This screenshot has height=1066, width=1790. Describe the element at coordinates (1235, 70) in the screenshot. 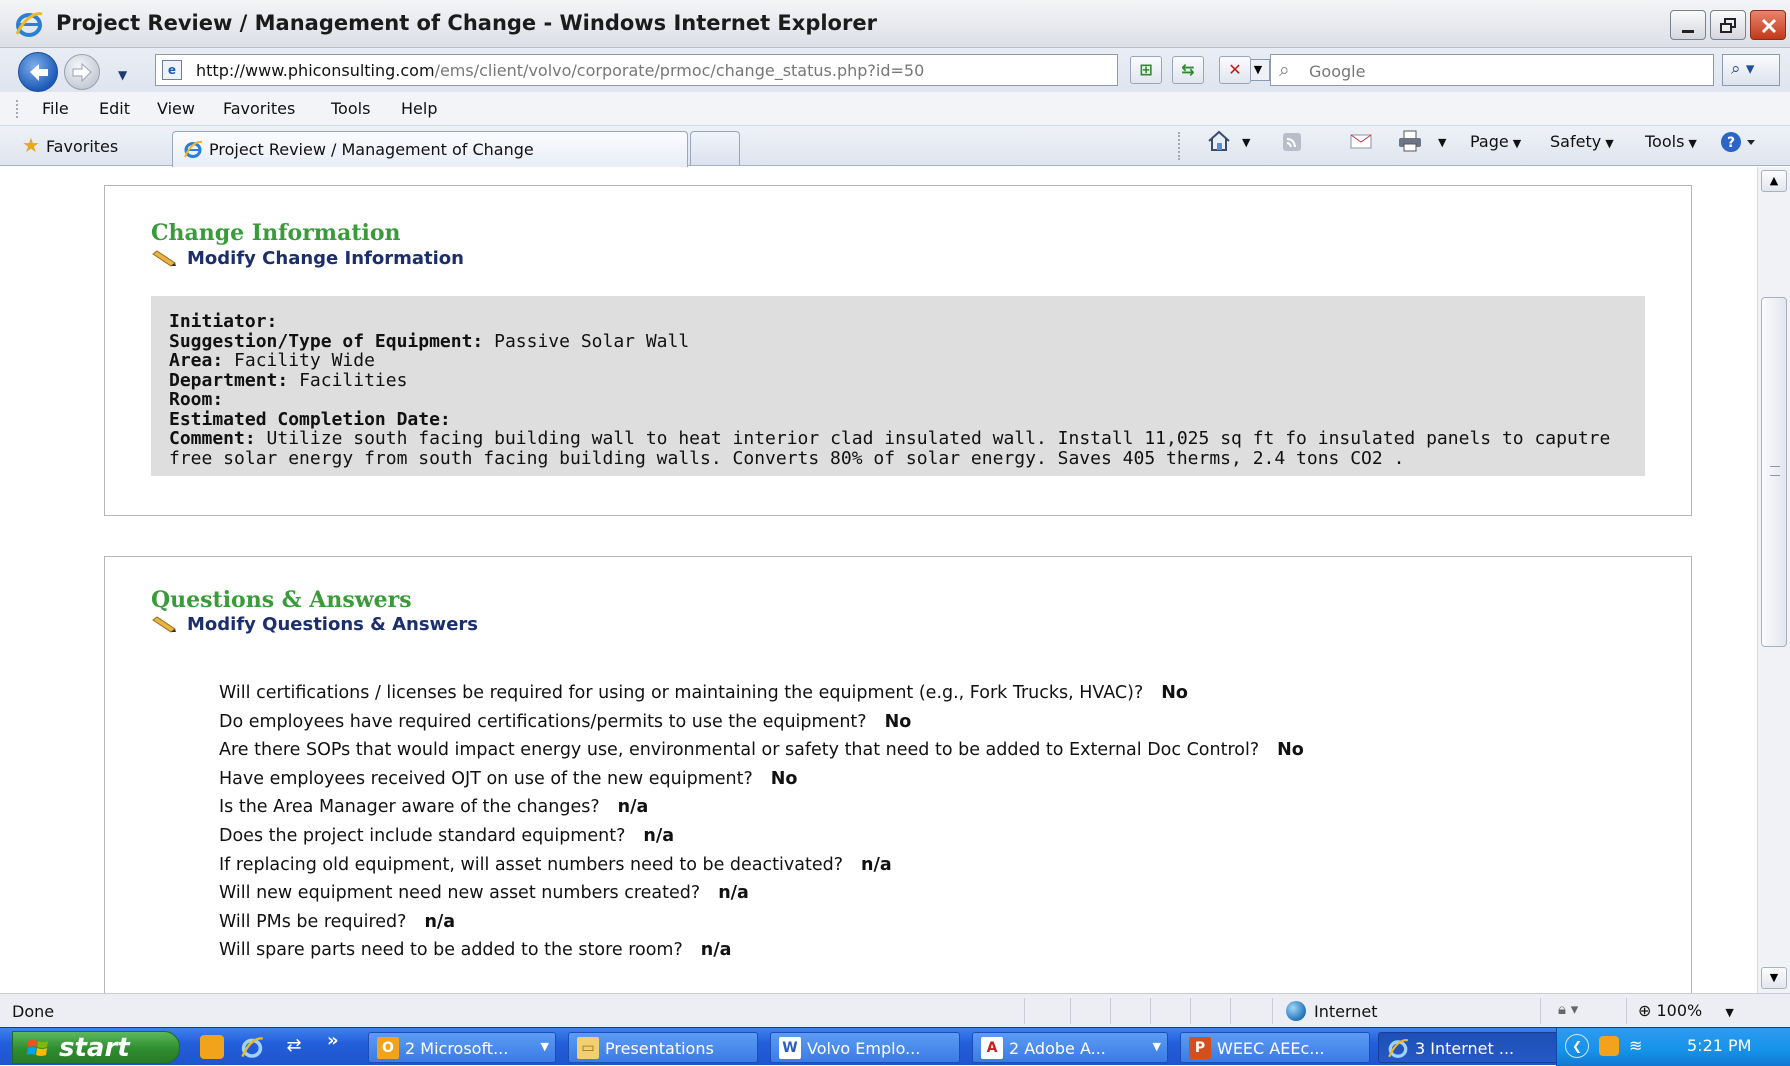

I see `stop-button: ✕` at that location.